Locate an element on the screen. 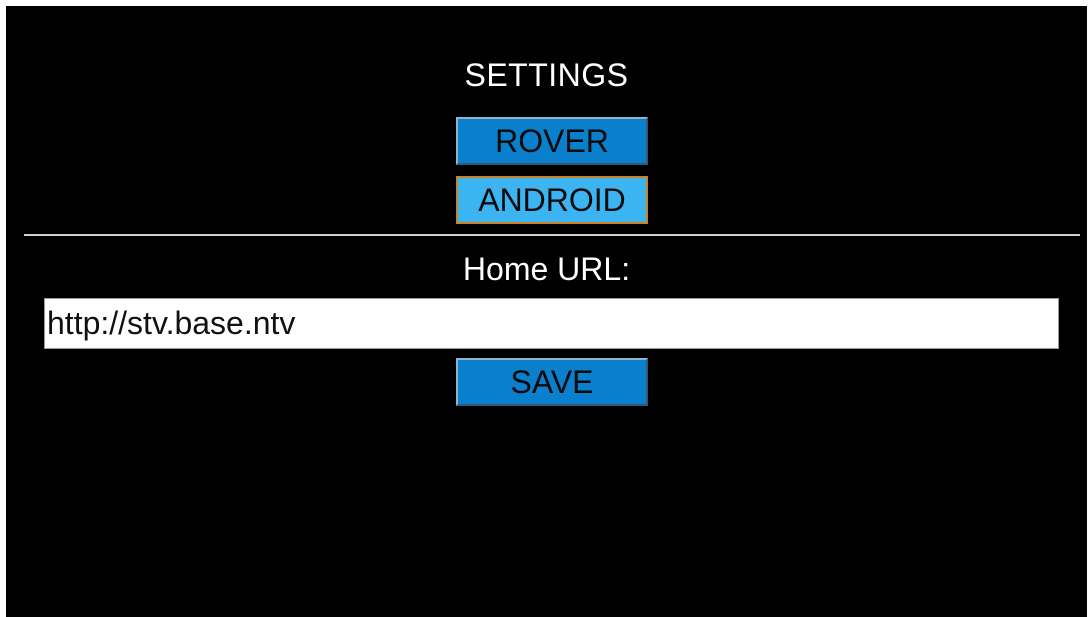  rover-button: ROVER is located at coordinates (552, 141).